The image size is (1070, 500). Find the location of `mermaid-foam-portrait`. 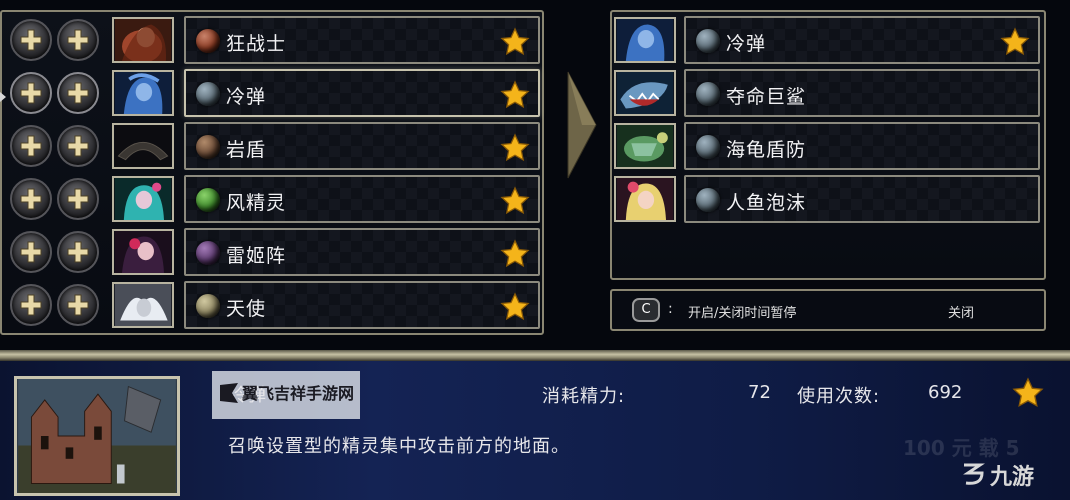

mermaid-foam-portrait is located at coordinates (645, 199).